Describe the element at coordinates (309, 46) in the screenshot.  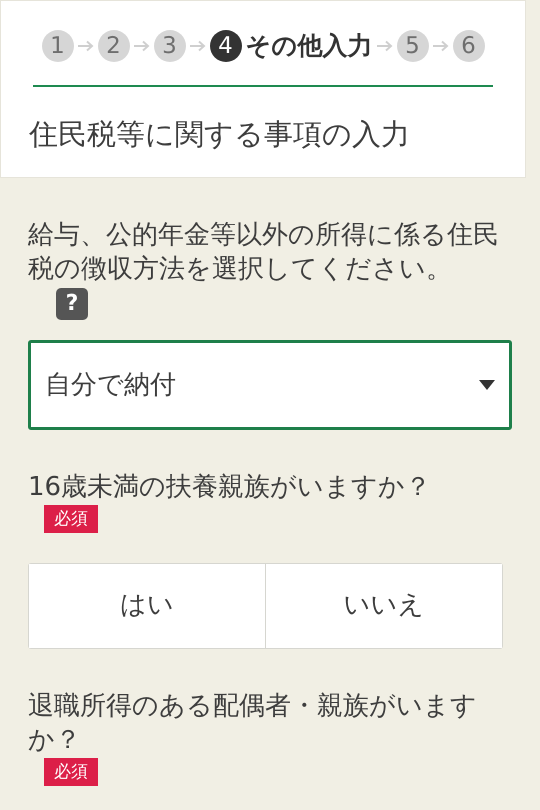
I see `step-label: その他入力` at that location.